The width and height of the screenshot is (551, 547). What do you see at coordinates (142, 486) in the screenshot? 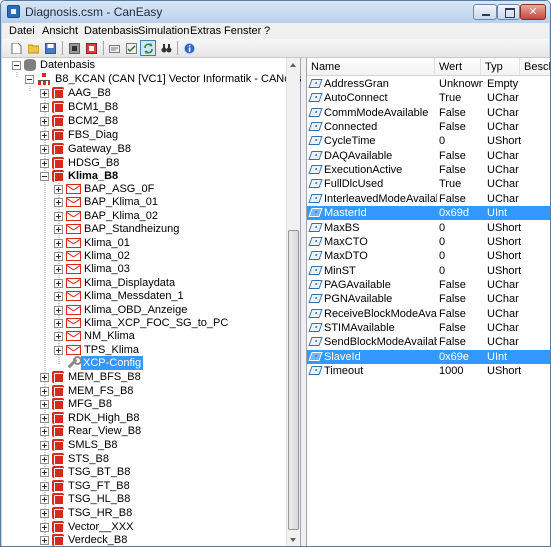
I see `tree-ecu-tsg_ft_b8: TSG_FT_B8` at bounding box center [142, 486].